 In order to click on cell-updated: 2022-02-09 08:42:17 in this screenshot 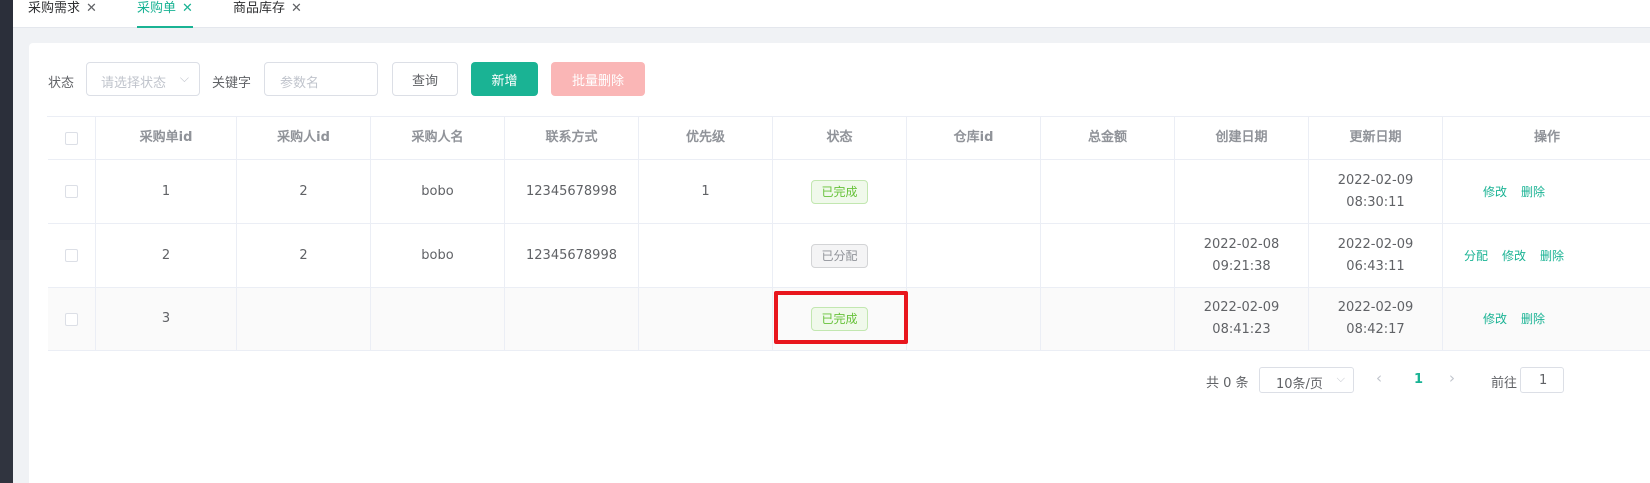, I will do `click(1376, 319)`.